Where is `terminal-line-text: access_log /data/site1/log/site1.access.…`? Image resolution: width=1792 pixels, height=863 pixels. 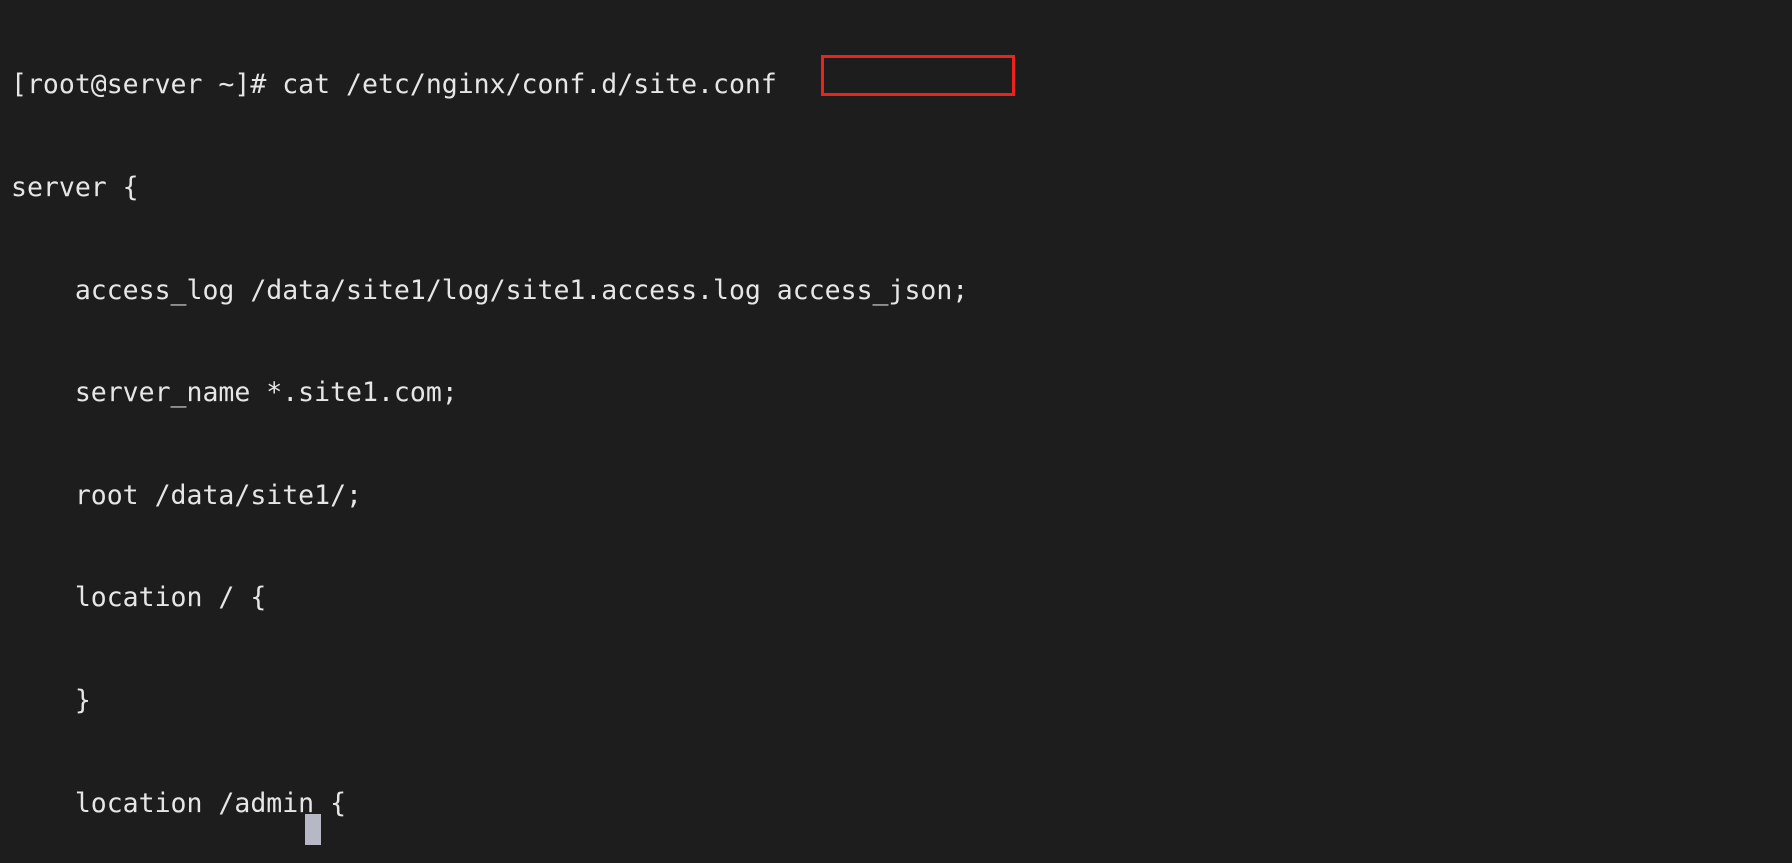
terminal-line-text: access_log /data/site1/log/site1.access.… is located at coordinates (490, 290).